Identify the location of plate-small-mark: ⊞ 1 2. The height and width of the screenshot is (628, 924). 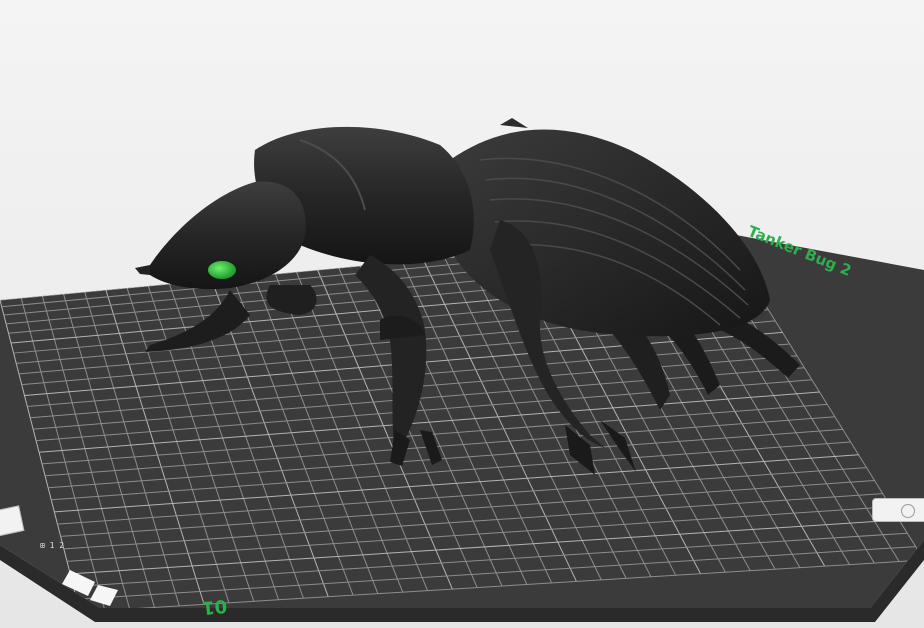
(52, 545).